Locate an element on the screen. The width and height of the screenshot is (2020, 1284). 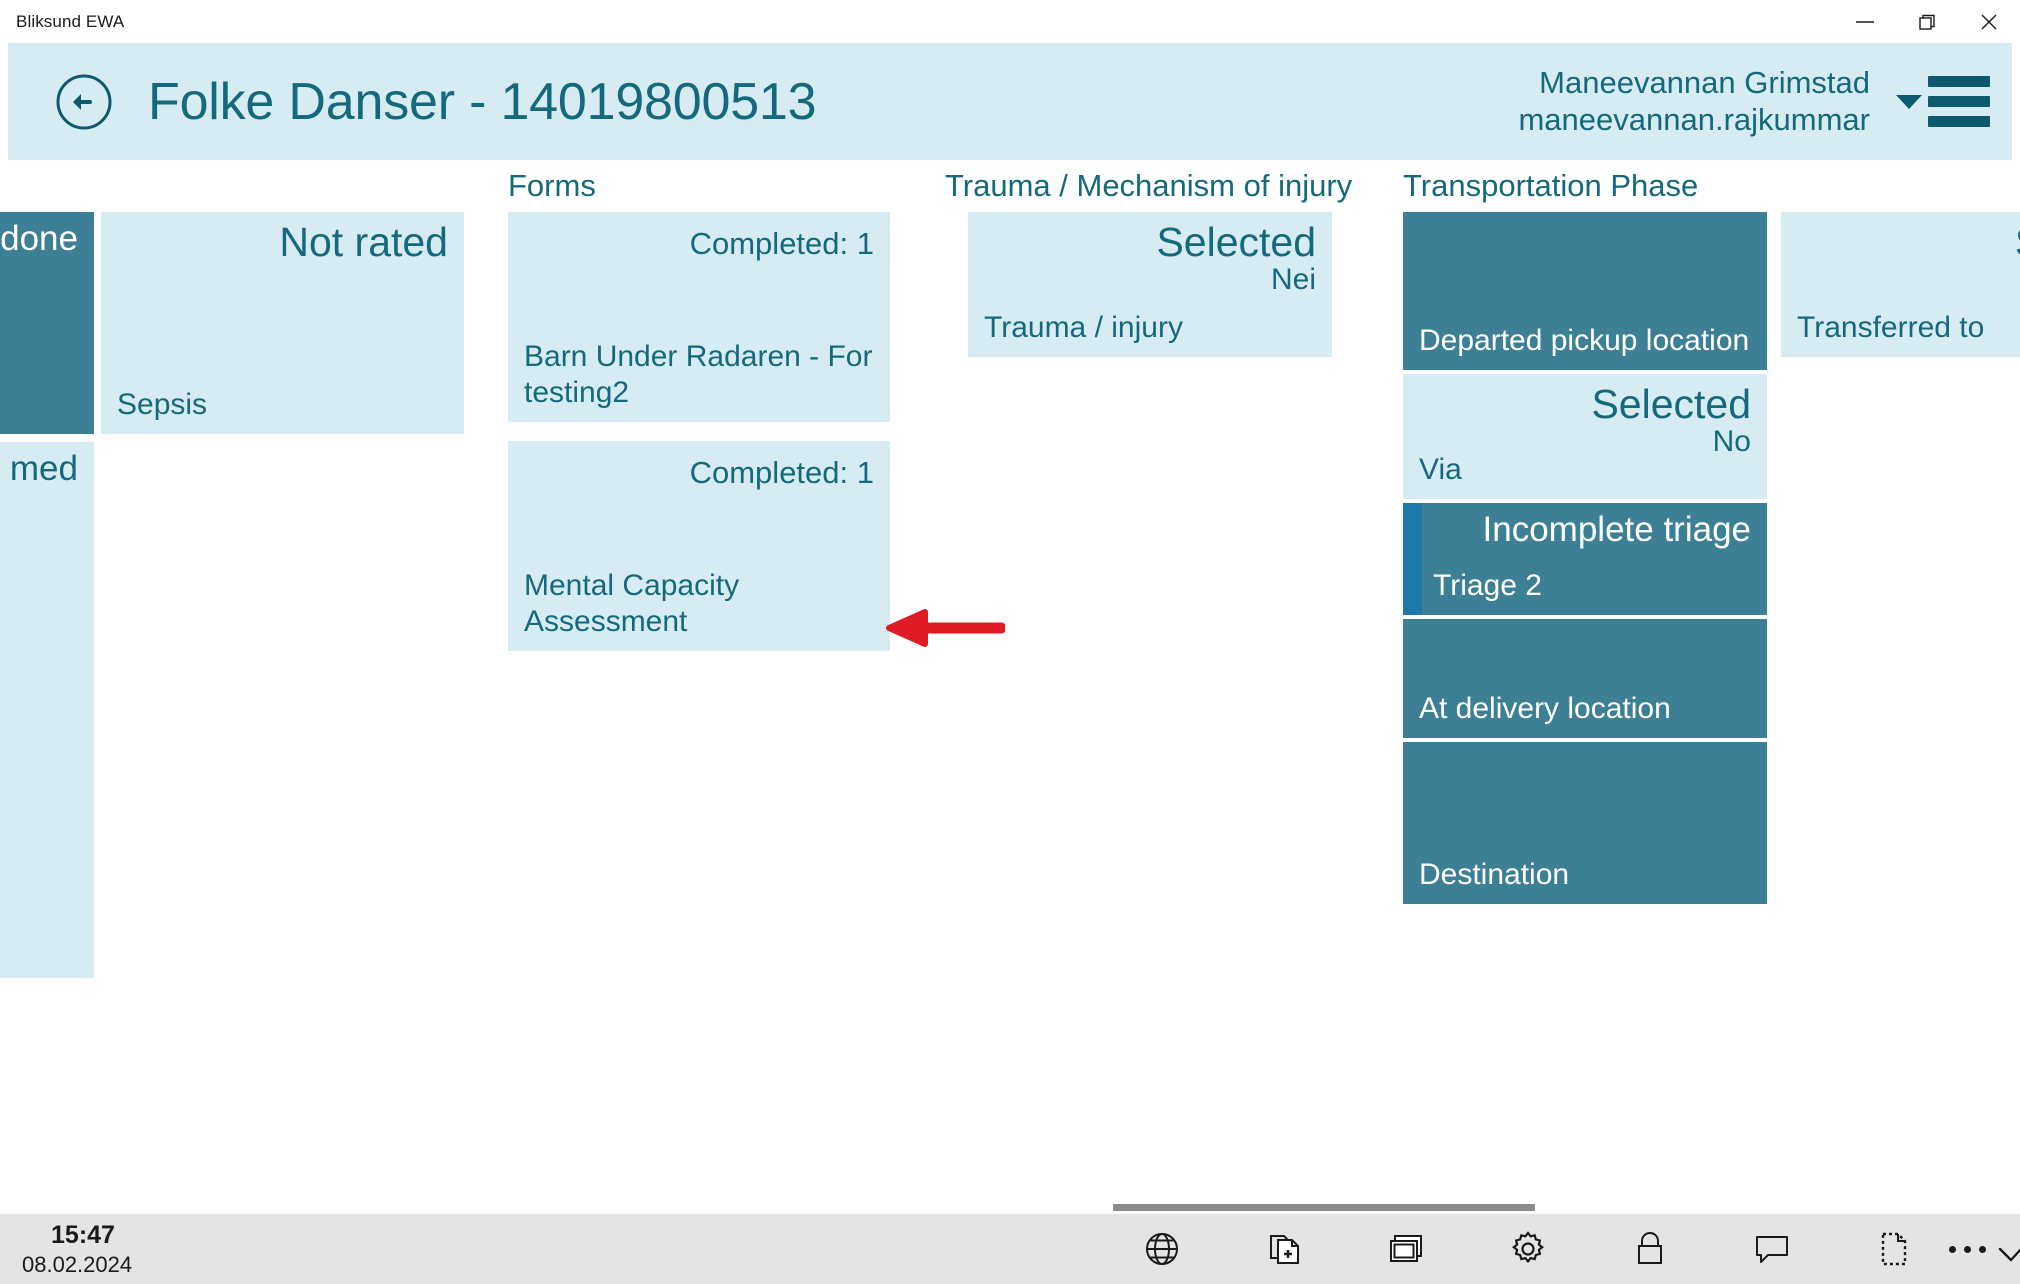
dashed-document-button is located at coordinates (1894, 1249).